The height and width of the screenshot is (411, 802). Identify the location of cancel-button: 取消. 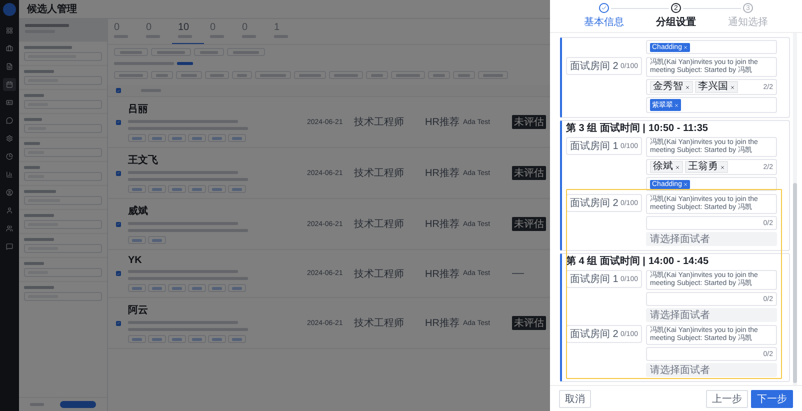
(575, 399).